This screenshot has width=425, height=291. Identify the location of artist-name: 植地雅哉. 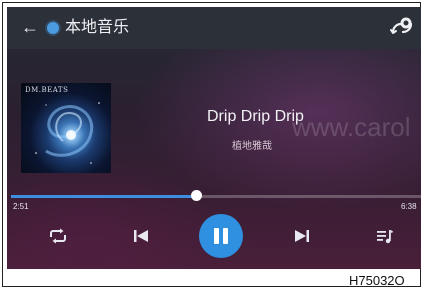
(252, 146).